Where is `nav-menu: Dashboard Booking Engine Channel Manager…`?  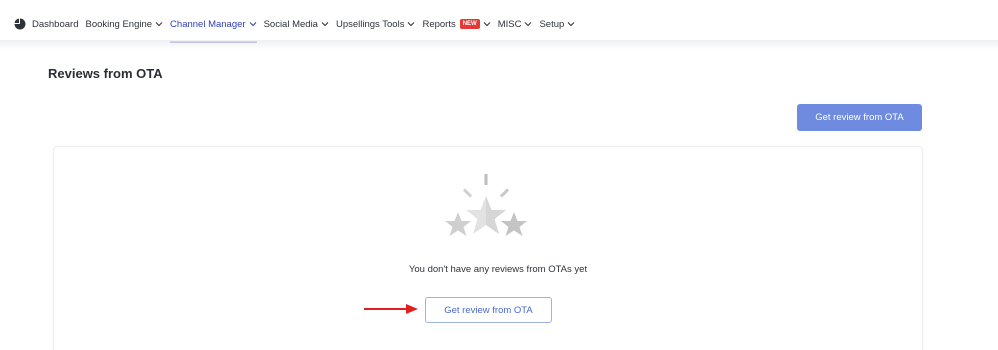 nav-menu: Dashboard Booking Engine Channel Manager… is located at coordinates (298, 29).